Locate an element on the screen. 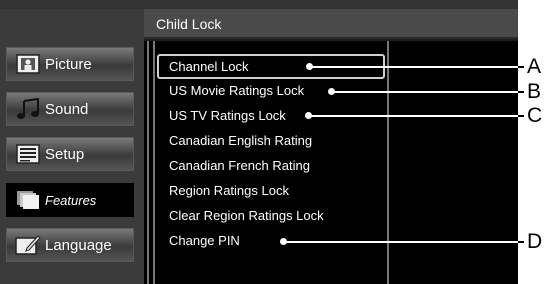 The image size is (547, 284). language-icon is located at coordinates (28, 245).